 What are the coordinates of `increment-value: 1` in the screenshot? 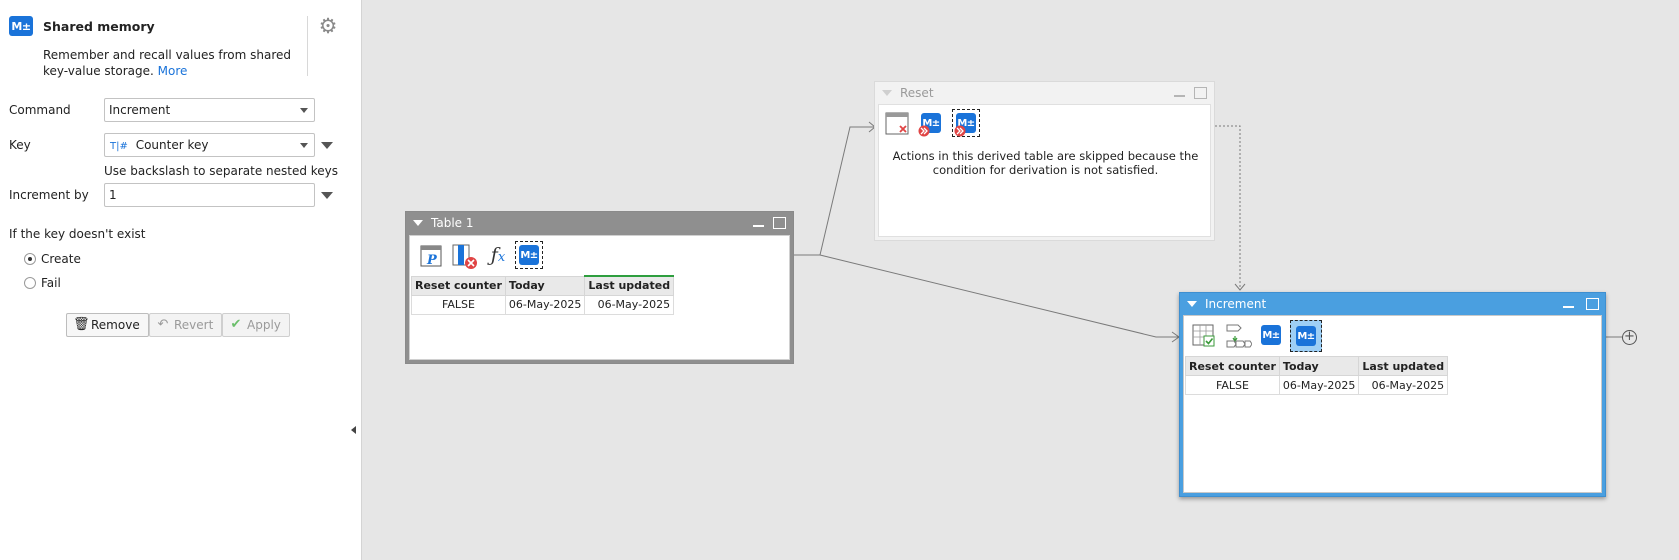 It's located at (113, 195).